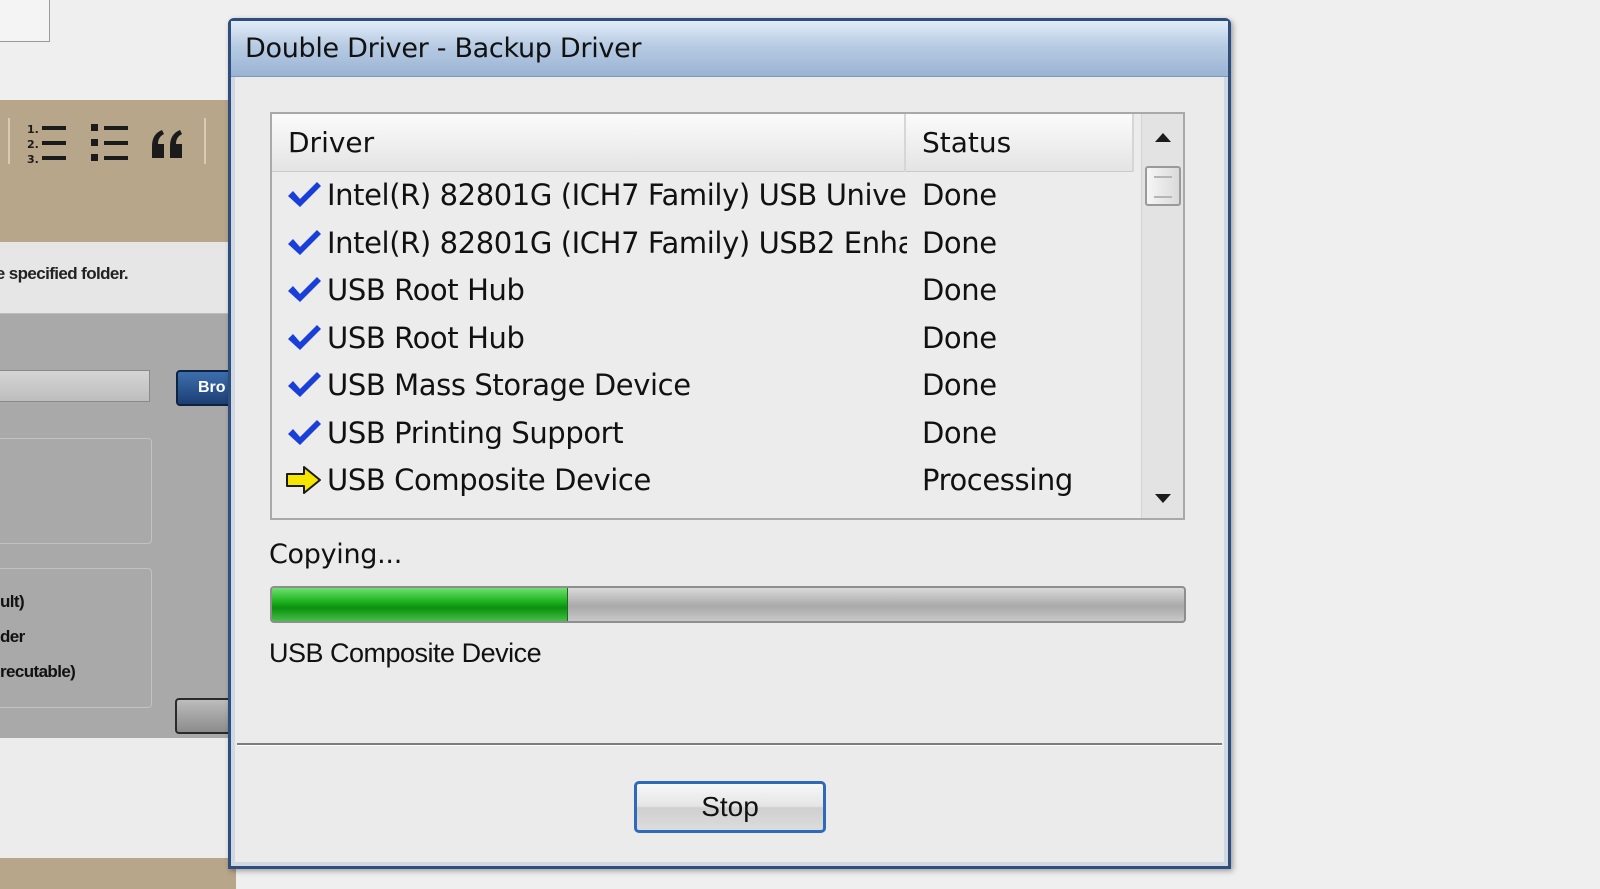  What do you see at coordinates (110, 144) in the screenshot?
I see `bulleted-list-icon` at bounding box center [110, 144].